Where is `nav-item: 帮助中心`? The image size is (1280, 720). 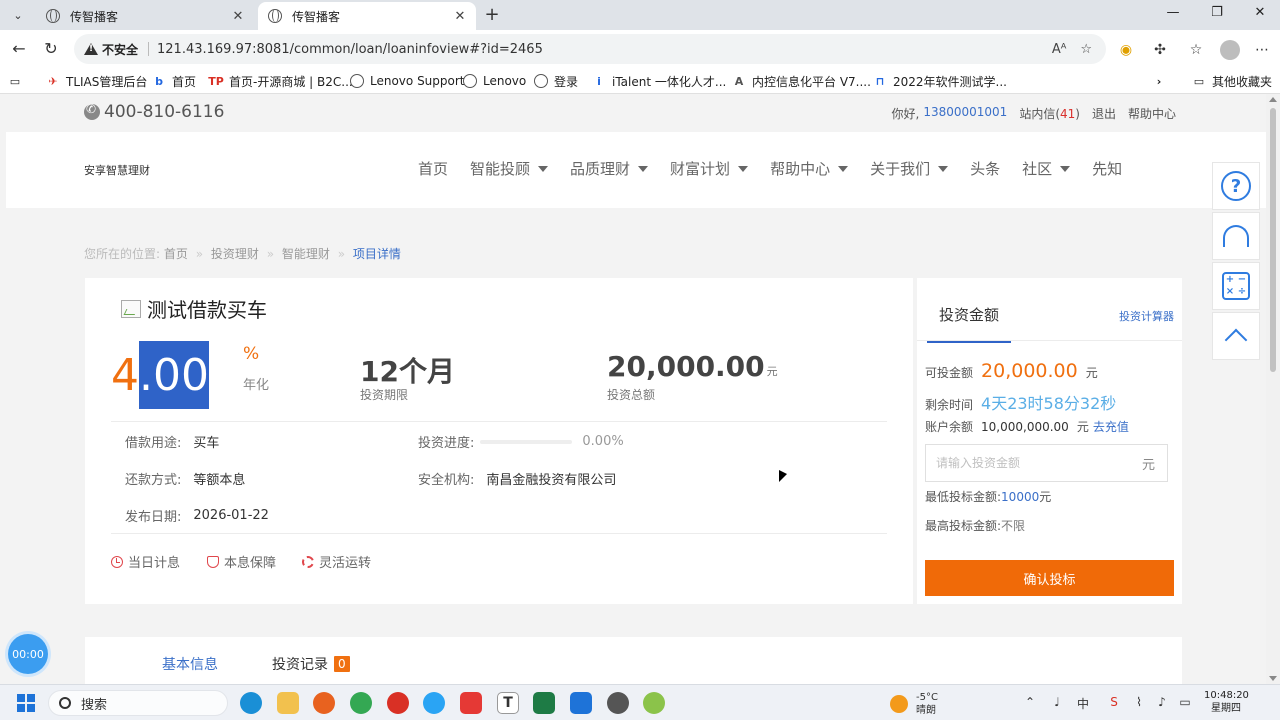
nav-item: 帮助中心 is located at coordinates (809, 168).